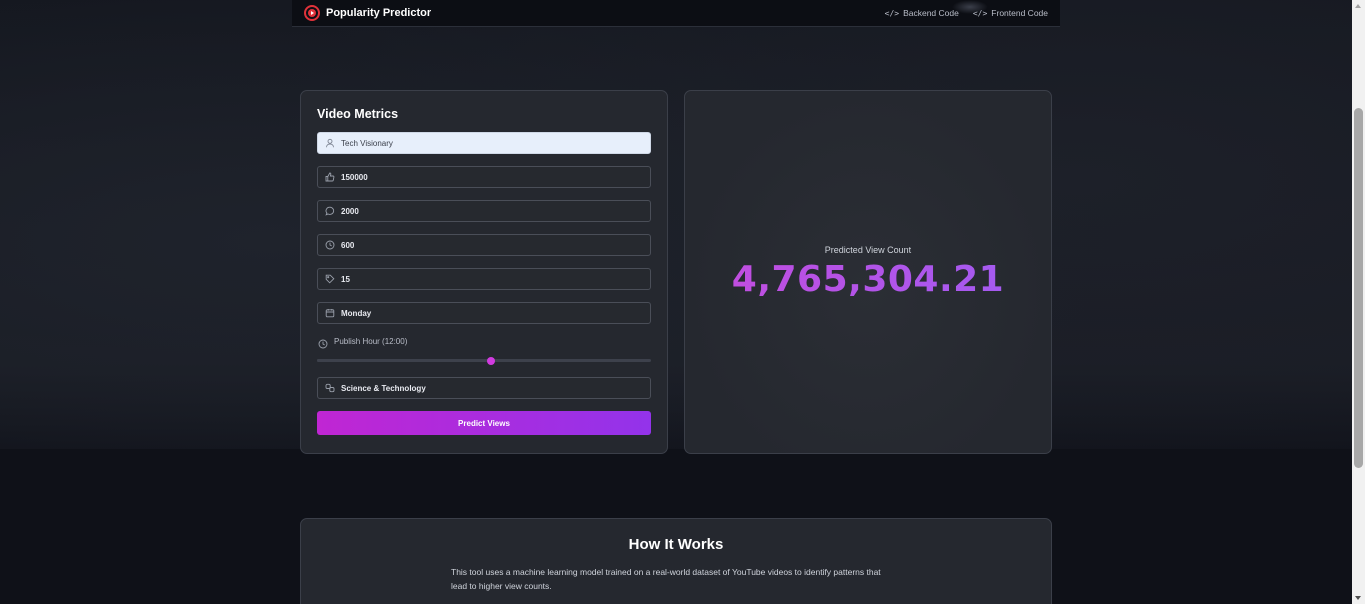  Describe the element at coordinates (345, 279) in the screenshot. I see `tags-value: 15` at that location.